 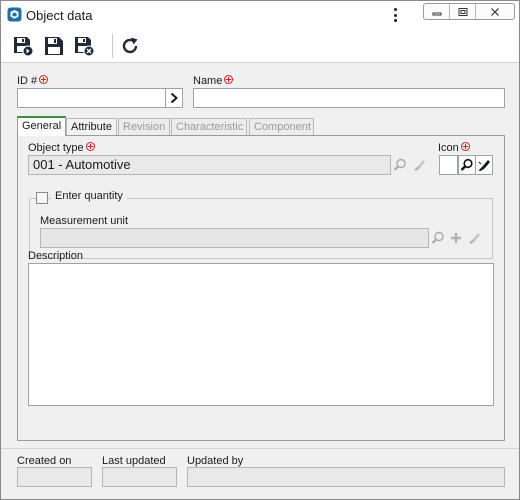 What do you see at coordinates (234, 238) in the screenshot?
I see `measurement-unit-field` at bounding box center [234, 238].